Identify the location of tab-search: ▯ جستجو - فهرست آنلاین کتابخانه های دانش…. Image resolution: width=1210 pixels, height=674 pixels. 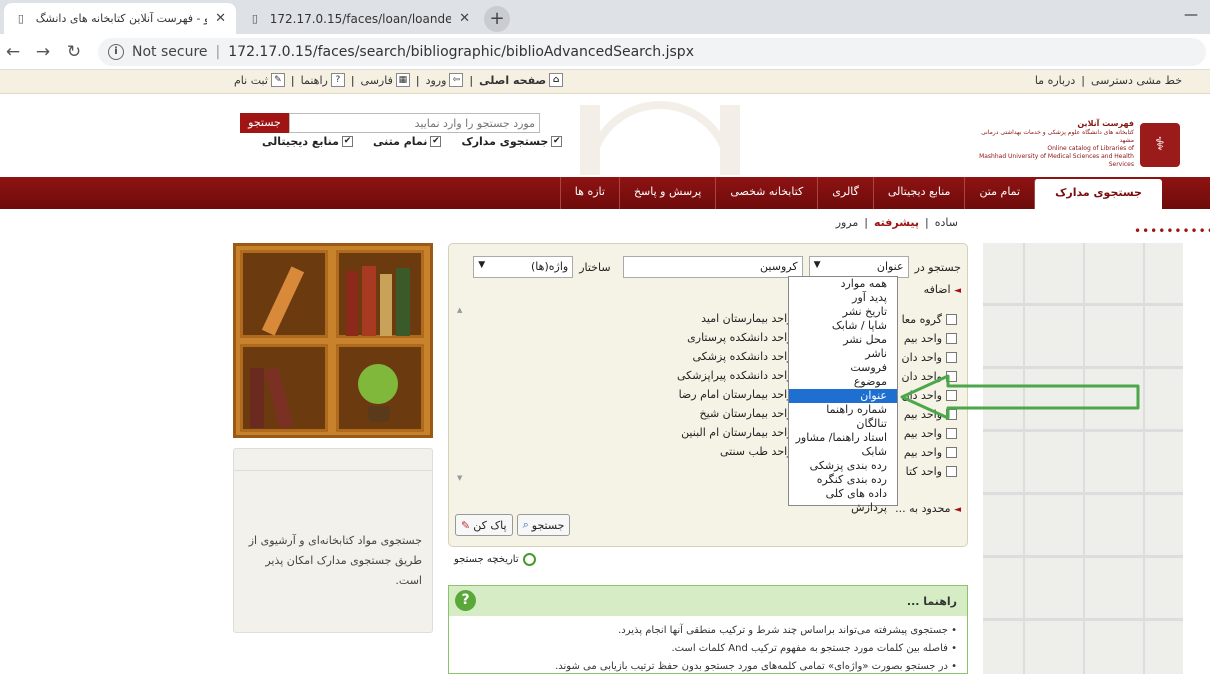
(120, 18).